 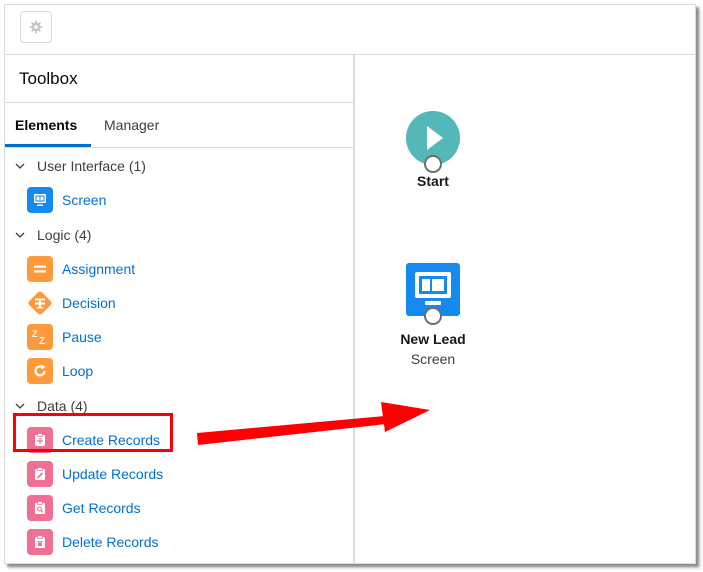 What do you see at coordinates (40, 200) in the screenshot?
I see `screen-icon` at bounding box center [40, 200].